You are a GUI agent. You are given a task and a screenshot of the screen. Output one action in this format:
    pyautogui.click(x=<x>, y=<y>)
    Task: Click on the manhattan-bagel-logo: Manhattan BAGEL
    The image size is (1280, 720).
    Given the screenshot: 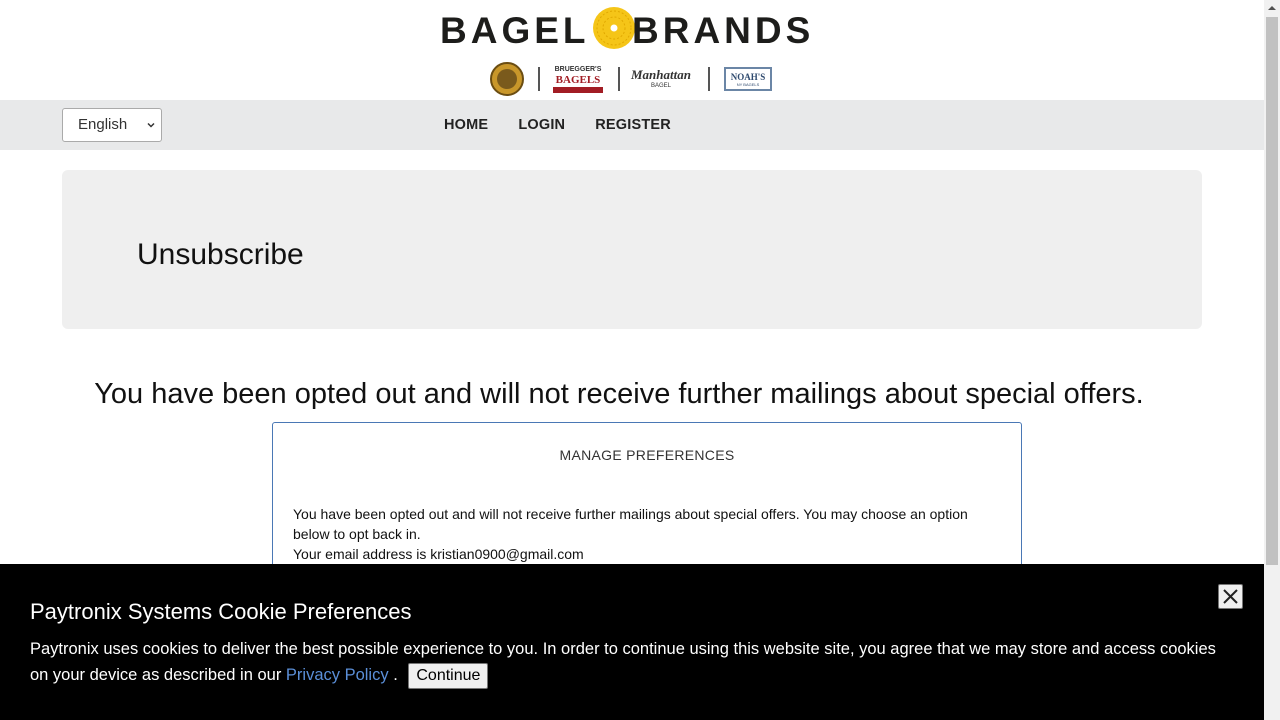 What is the action you would take?
    pyautogui.click(x=661, y=78)
    